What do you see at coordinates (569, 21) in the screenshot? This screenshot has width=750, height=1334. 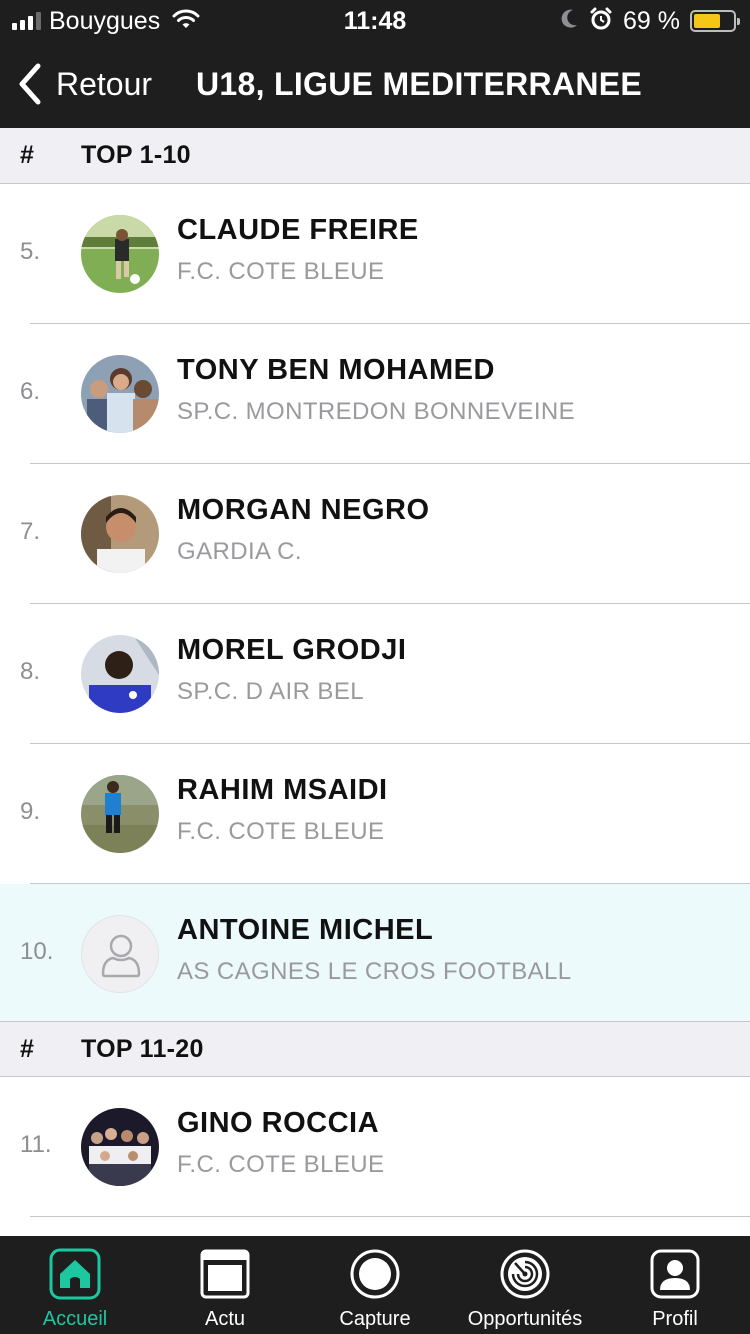 I see `moon-icon` at bounding box center [569, 21].